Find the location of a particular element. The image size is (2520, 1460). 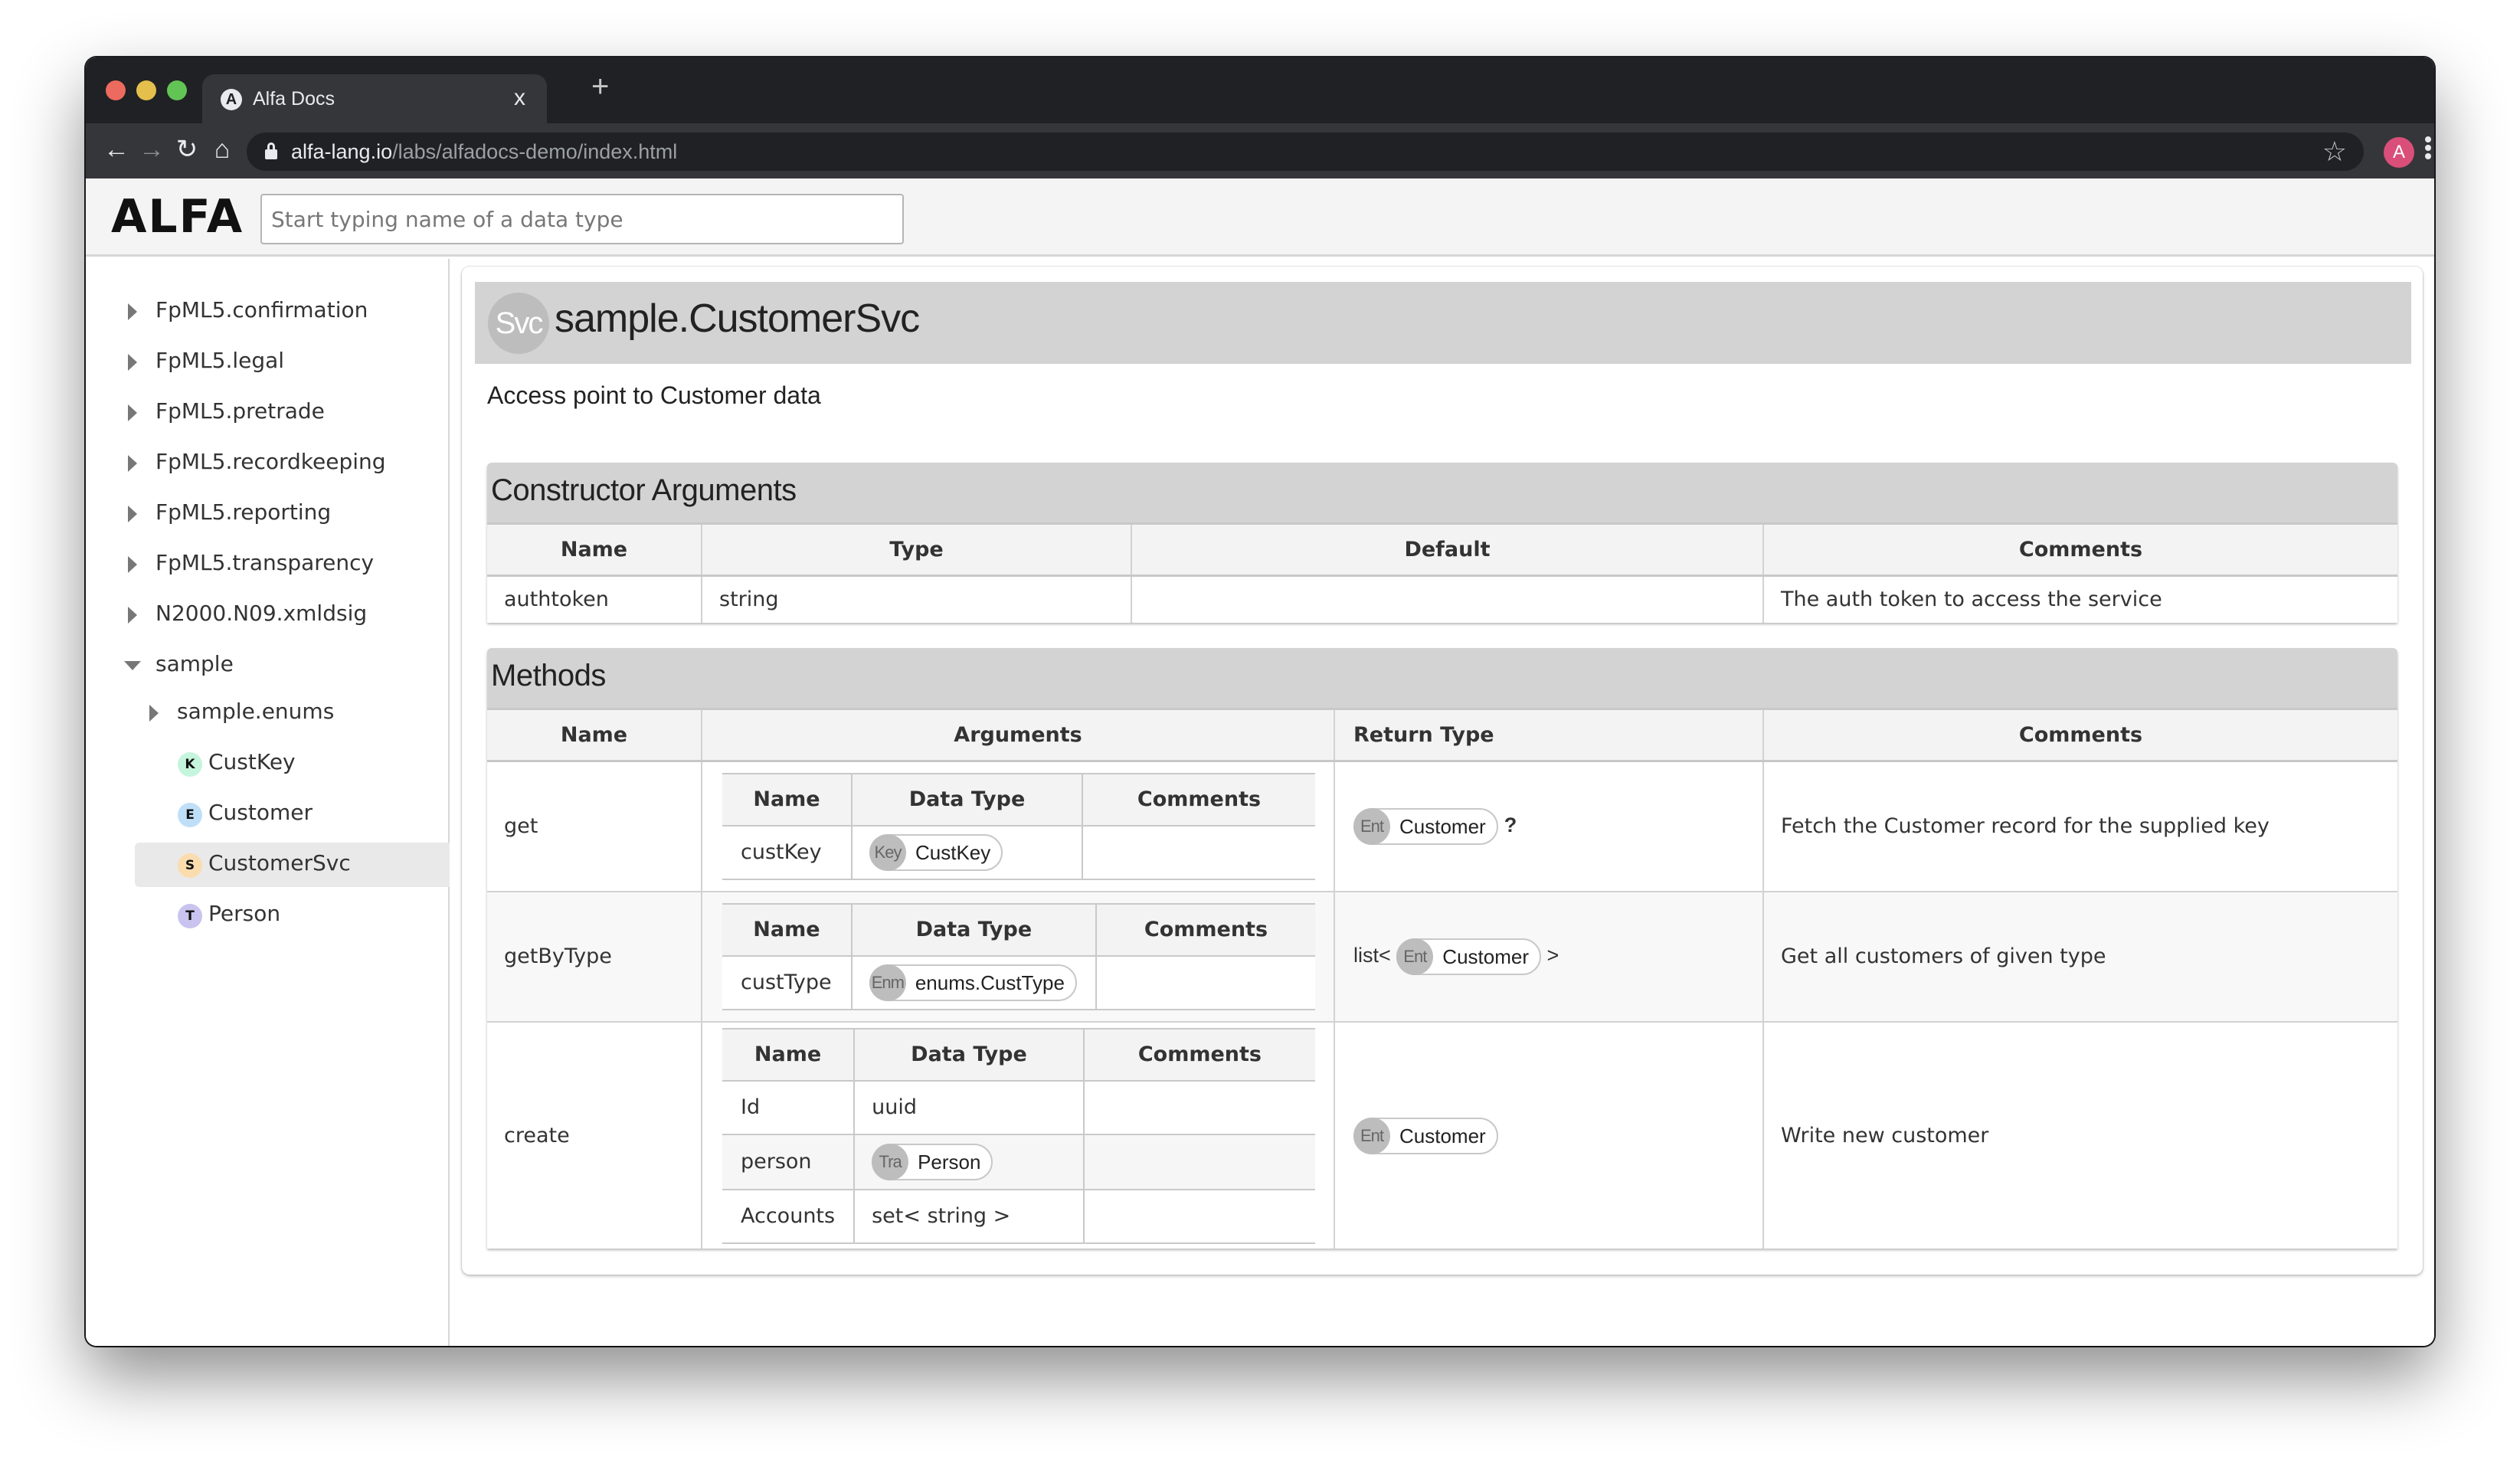

tree-item-fpml5-reporting: FpML5.reporting is located at coordinates (268, 513).